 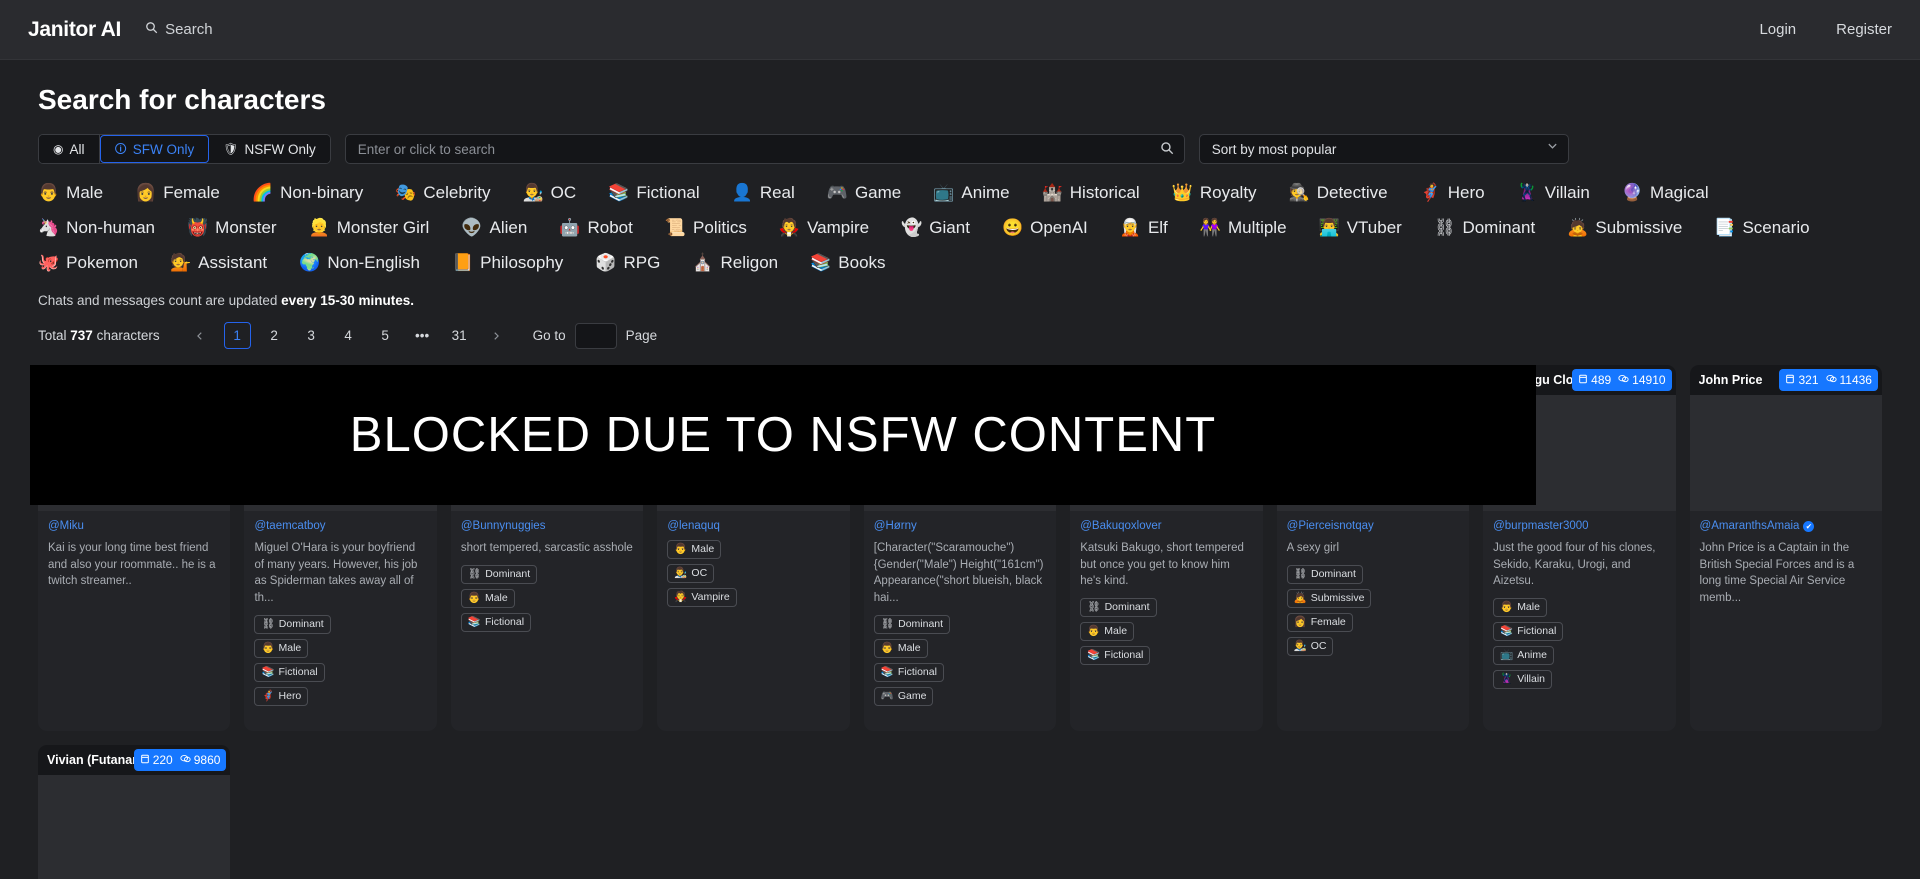 What do you see at coordinates (903, 696) in the screenshot?
I see `card-tag: 🎮 Game` at bounding box center [903, 696].